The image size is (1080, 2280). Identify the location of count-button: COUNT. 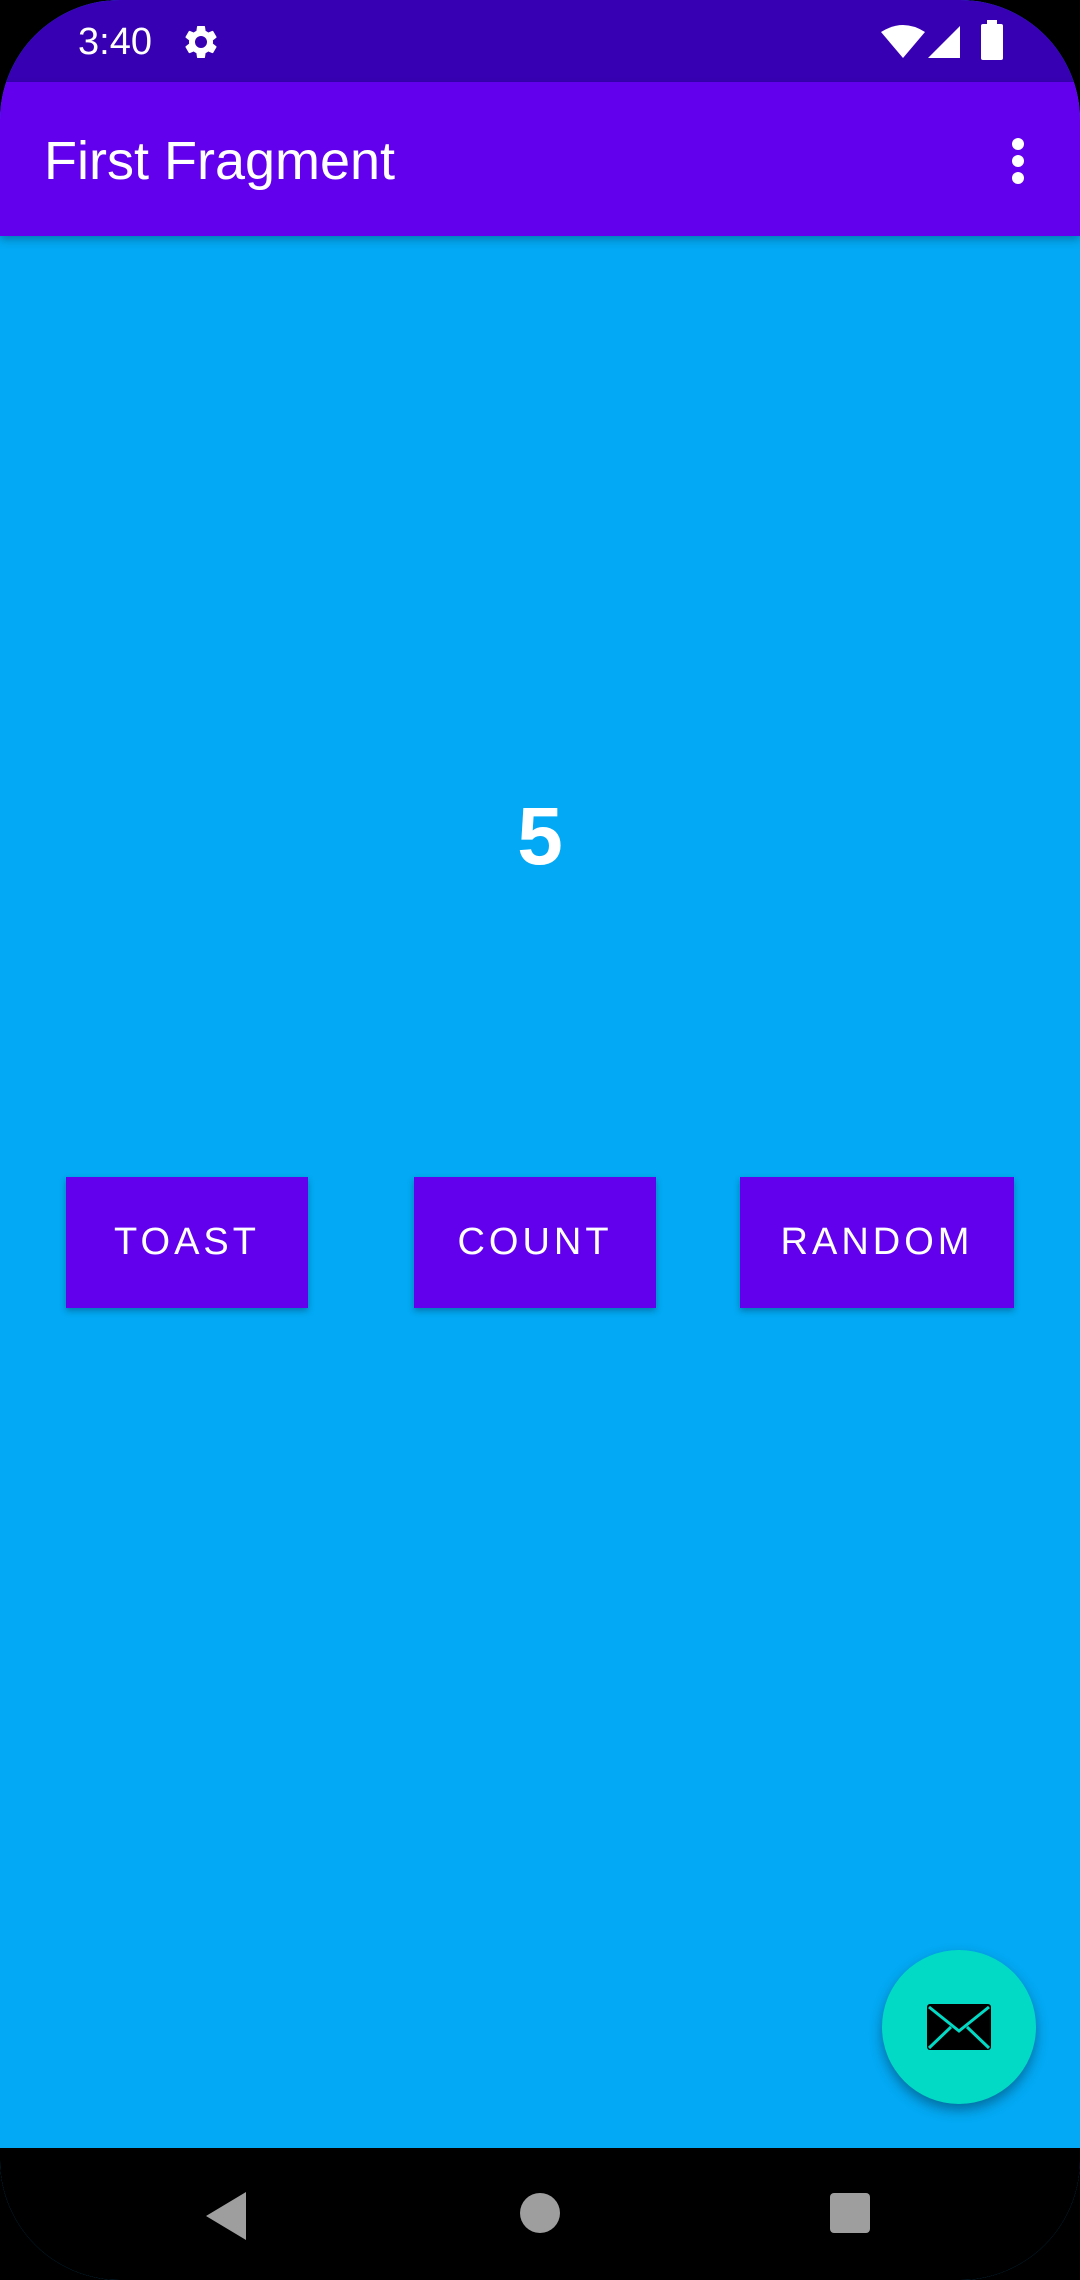
(535, 1242).